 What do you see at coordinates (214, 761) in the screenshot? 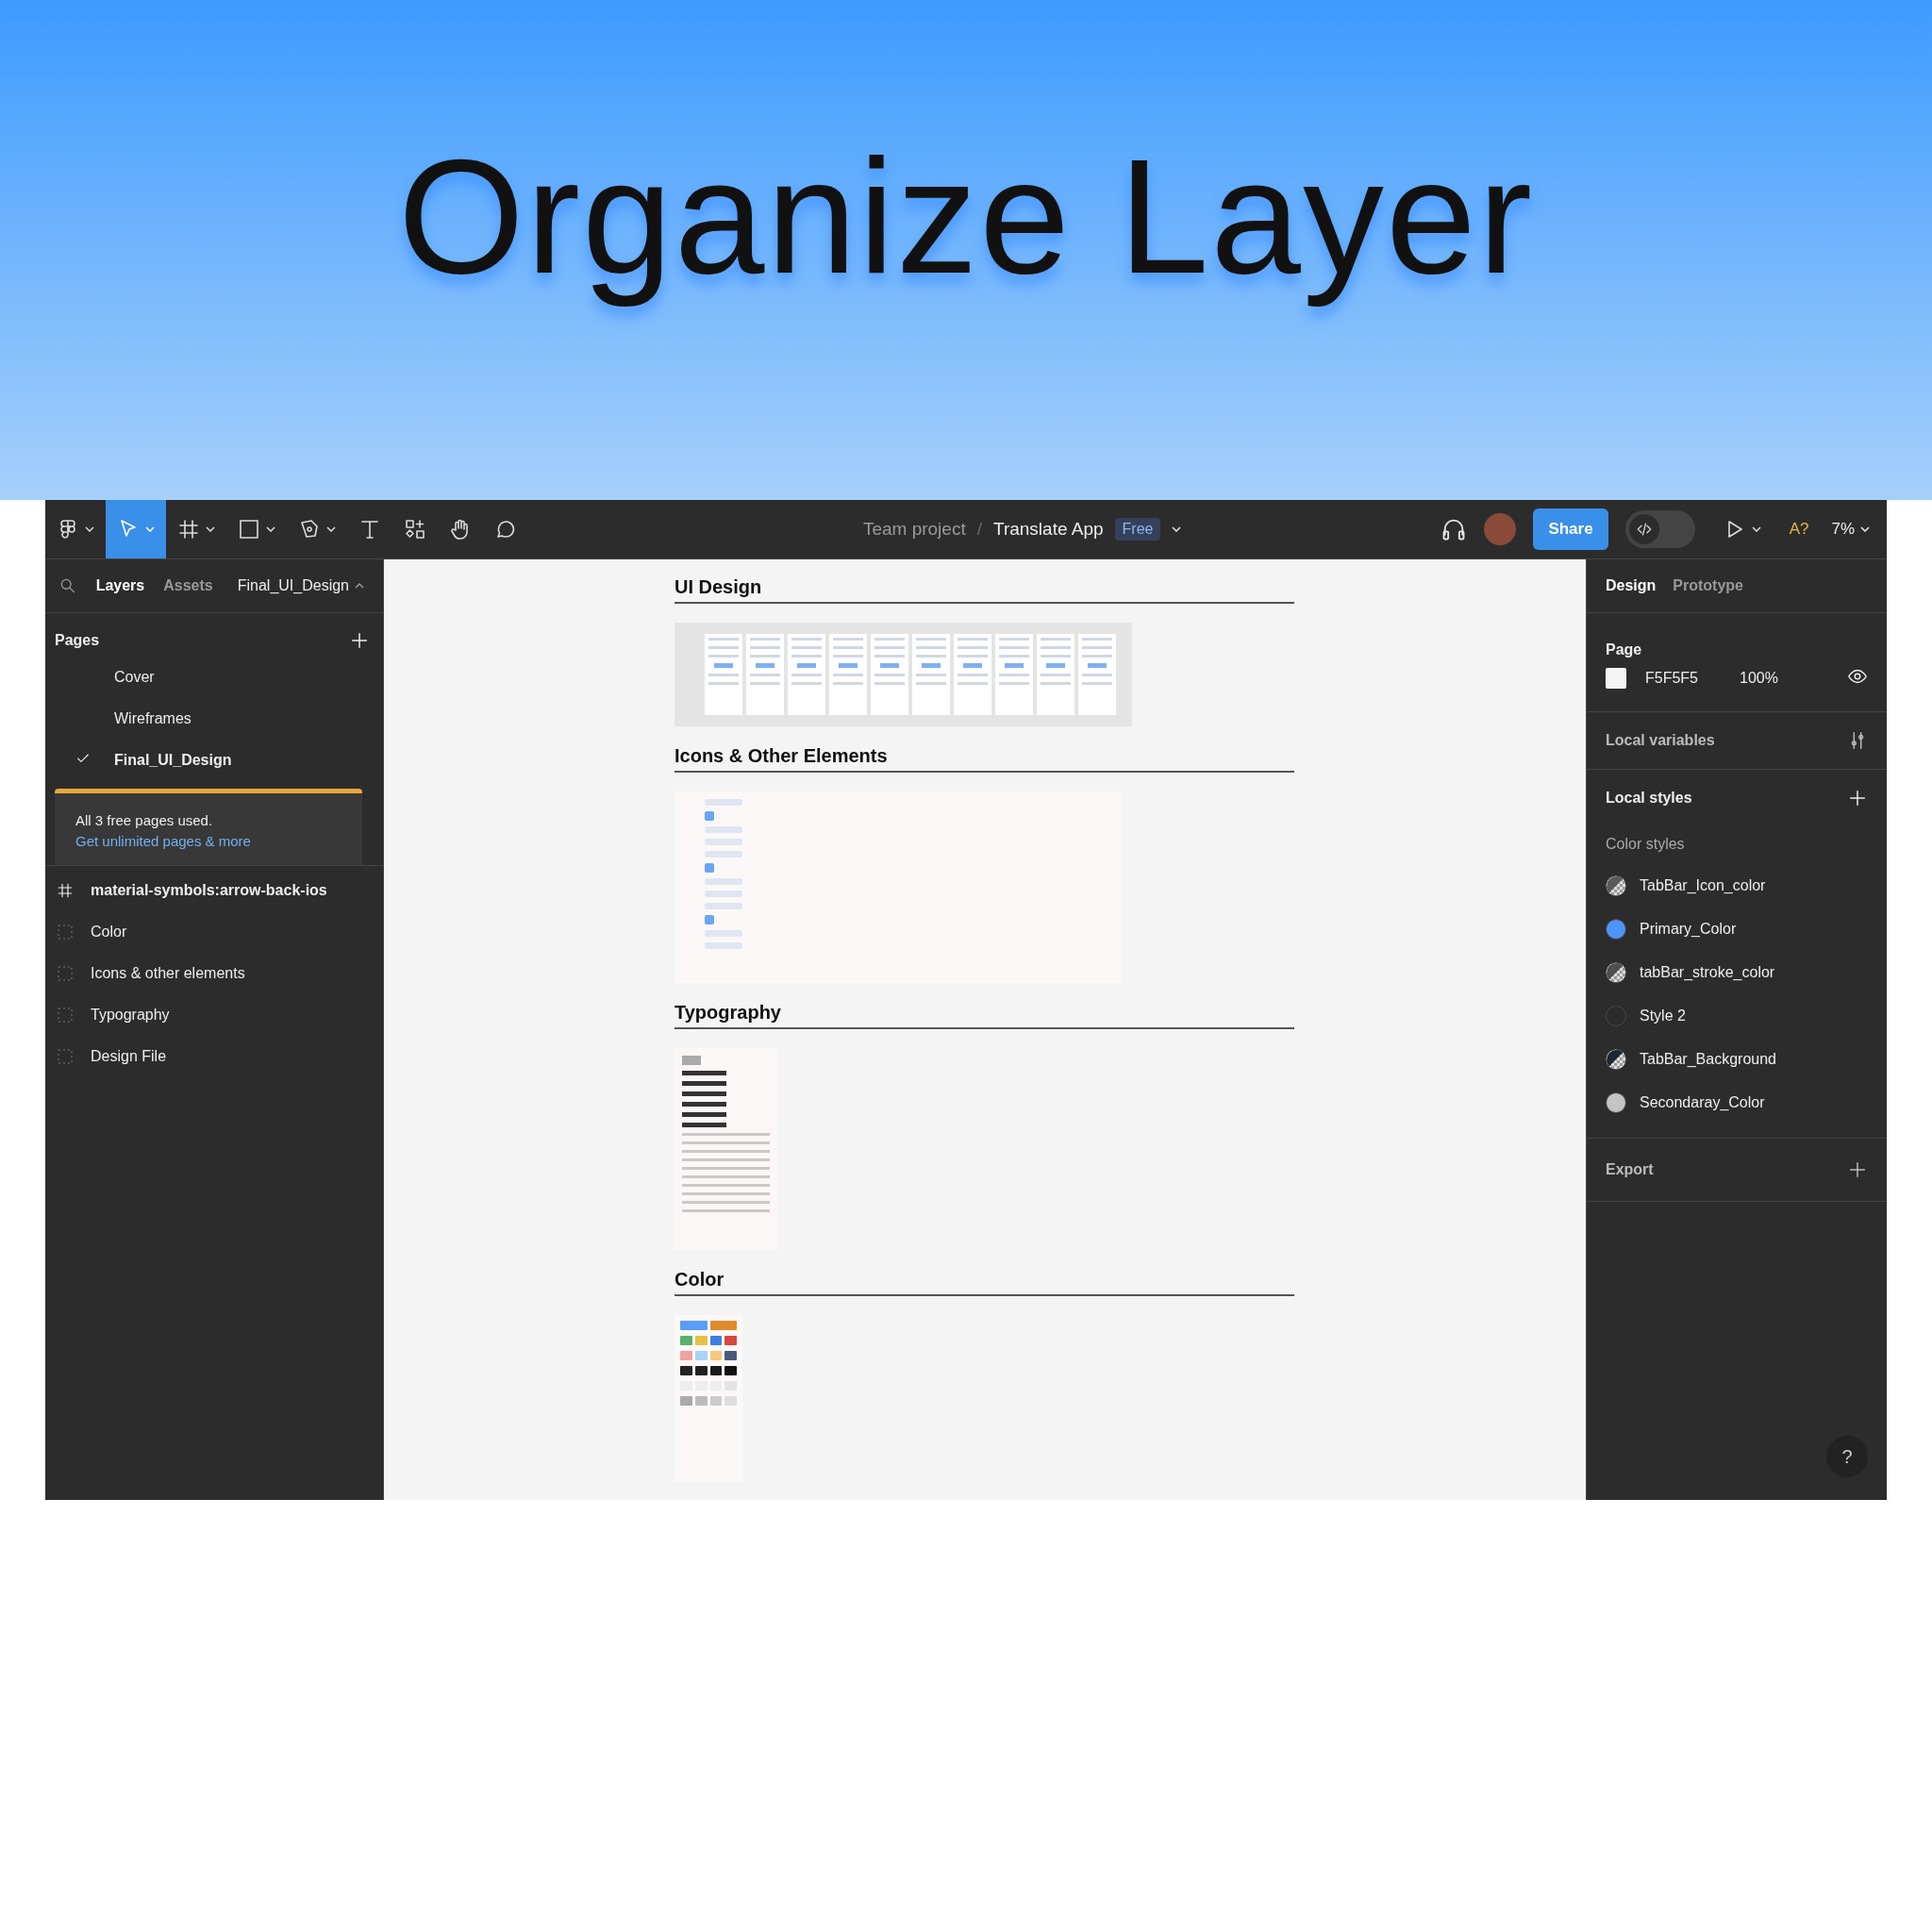
I see `page-item: Final_UI_Design` at bounding box center [214, 761].